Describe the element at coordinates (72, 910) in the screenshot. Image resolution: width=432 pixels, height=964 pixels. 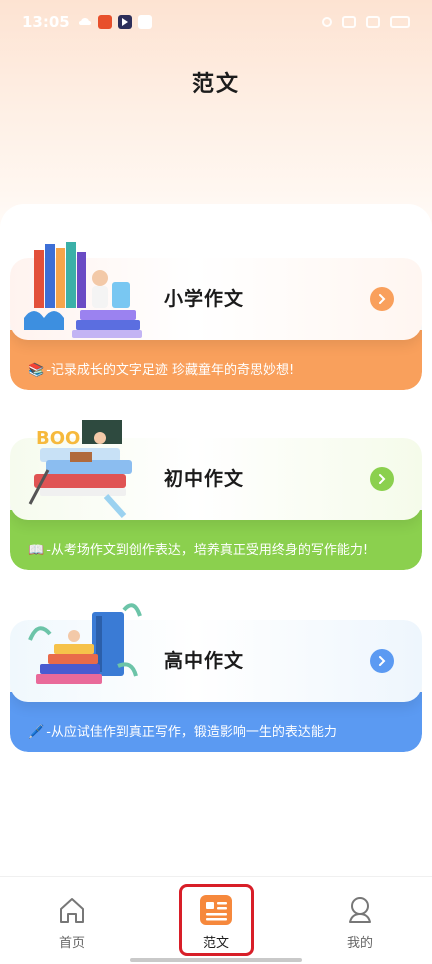
I see `home-icon` at that location.